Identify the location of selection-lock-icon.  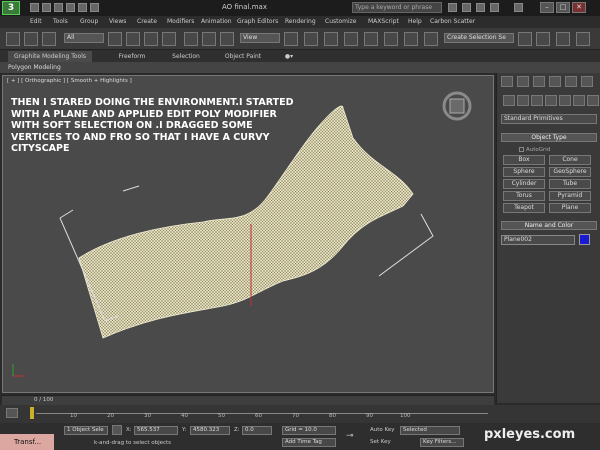
(117, 430).